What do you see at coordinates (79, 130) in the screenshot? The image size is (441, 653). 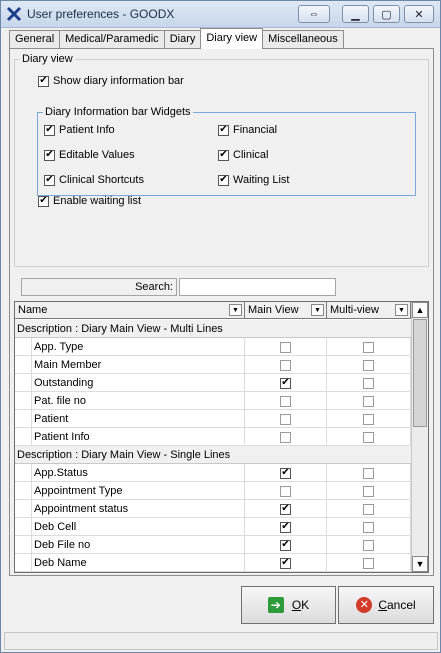 I see `widget-patient-info-checkbox: Patient Info` at bounding box center [79, 130].